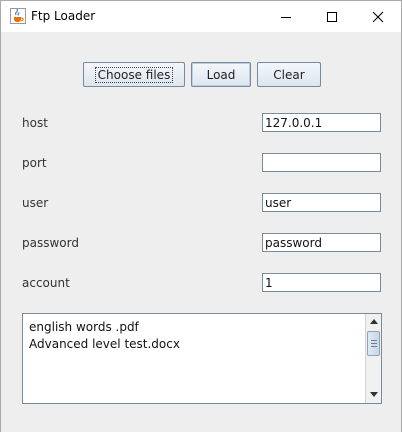  I want to click on host-label: host, so click(35, 123).